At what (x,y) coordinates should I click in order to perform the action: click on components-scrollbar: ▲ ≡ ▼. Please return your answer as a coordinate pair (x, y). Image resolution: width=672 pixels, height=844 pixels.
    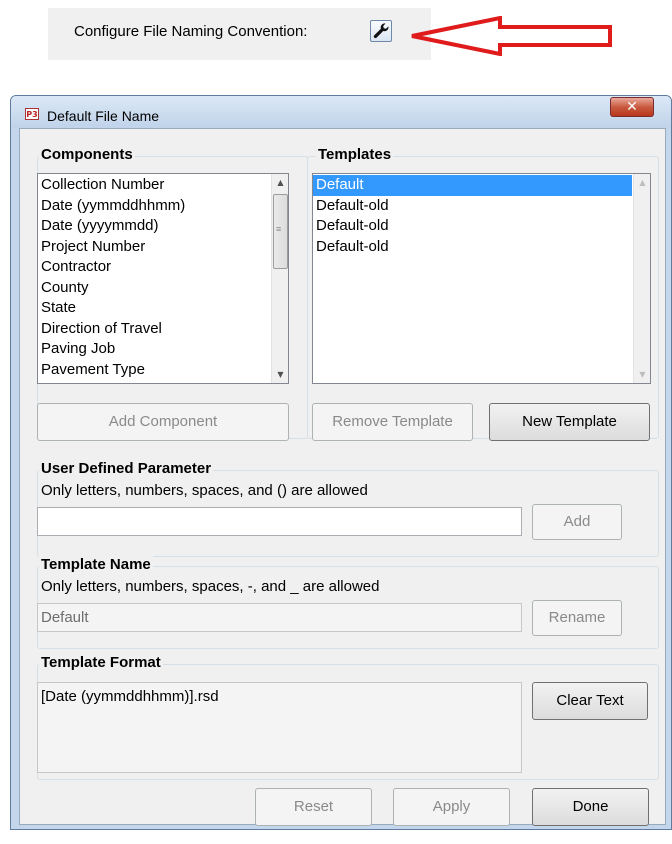
    Looking at the image, I should click on (279, 278).